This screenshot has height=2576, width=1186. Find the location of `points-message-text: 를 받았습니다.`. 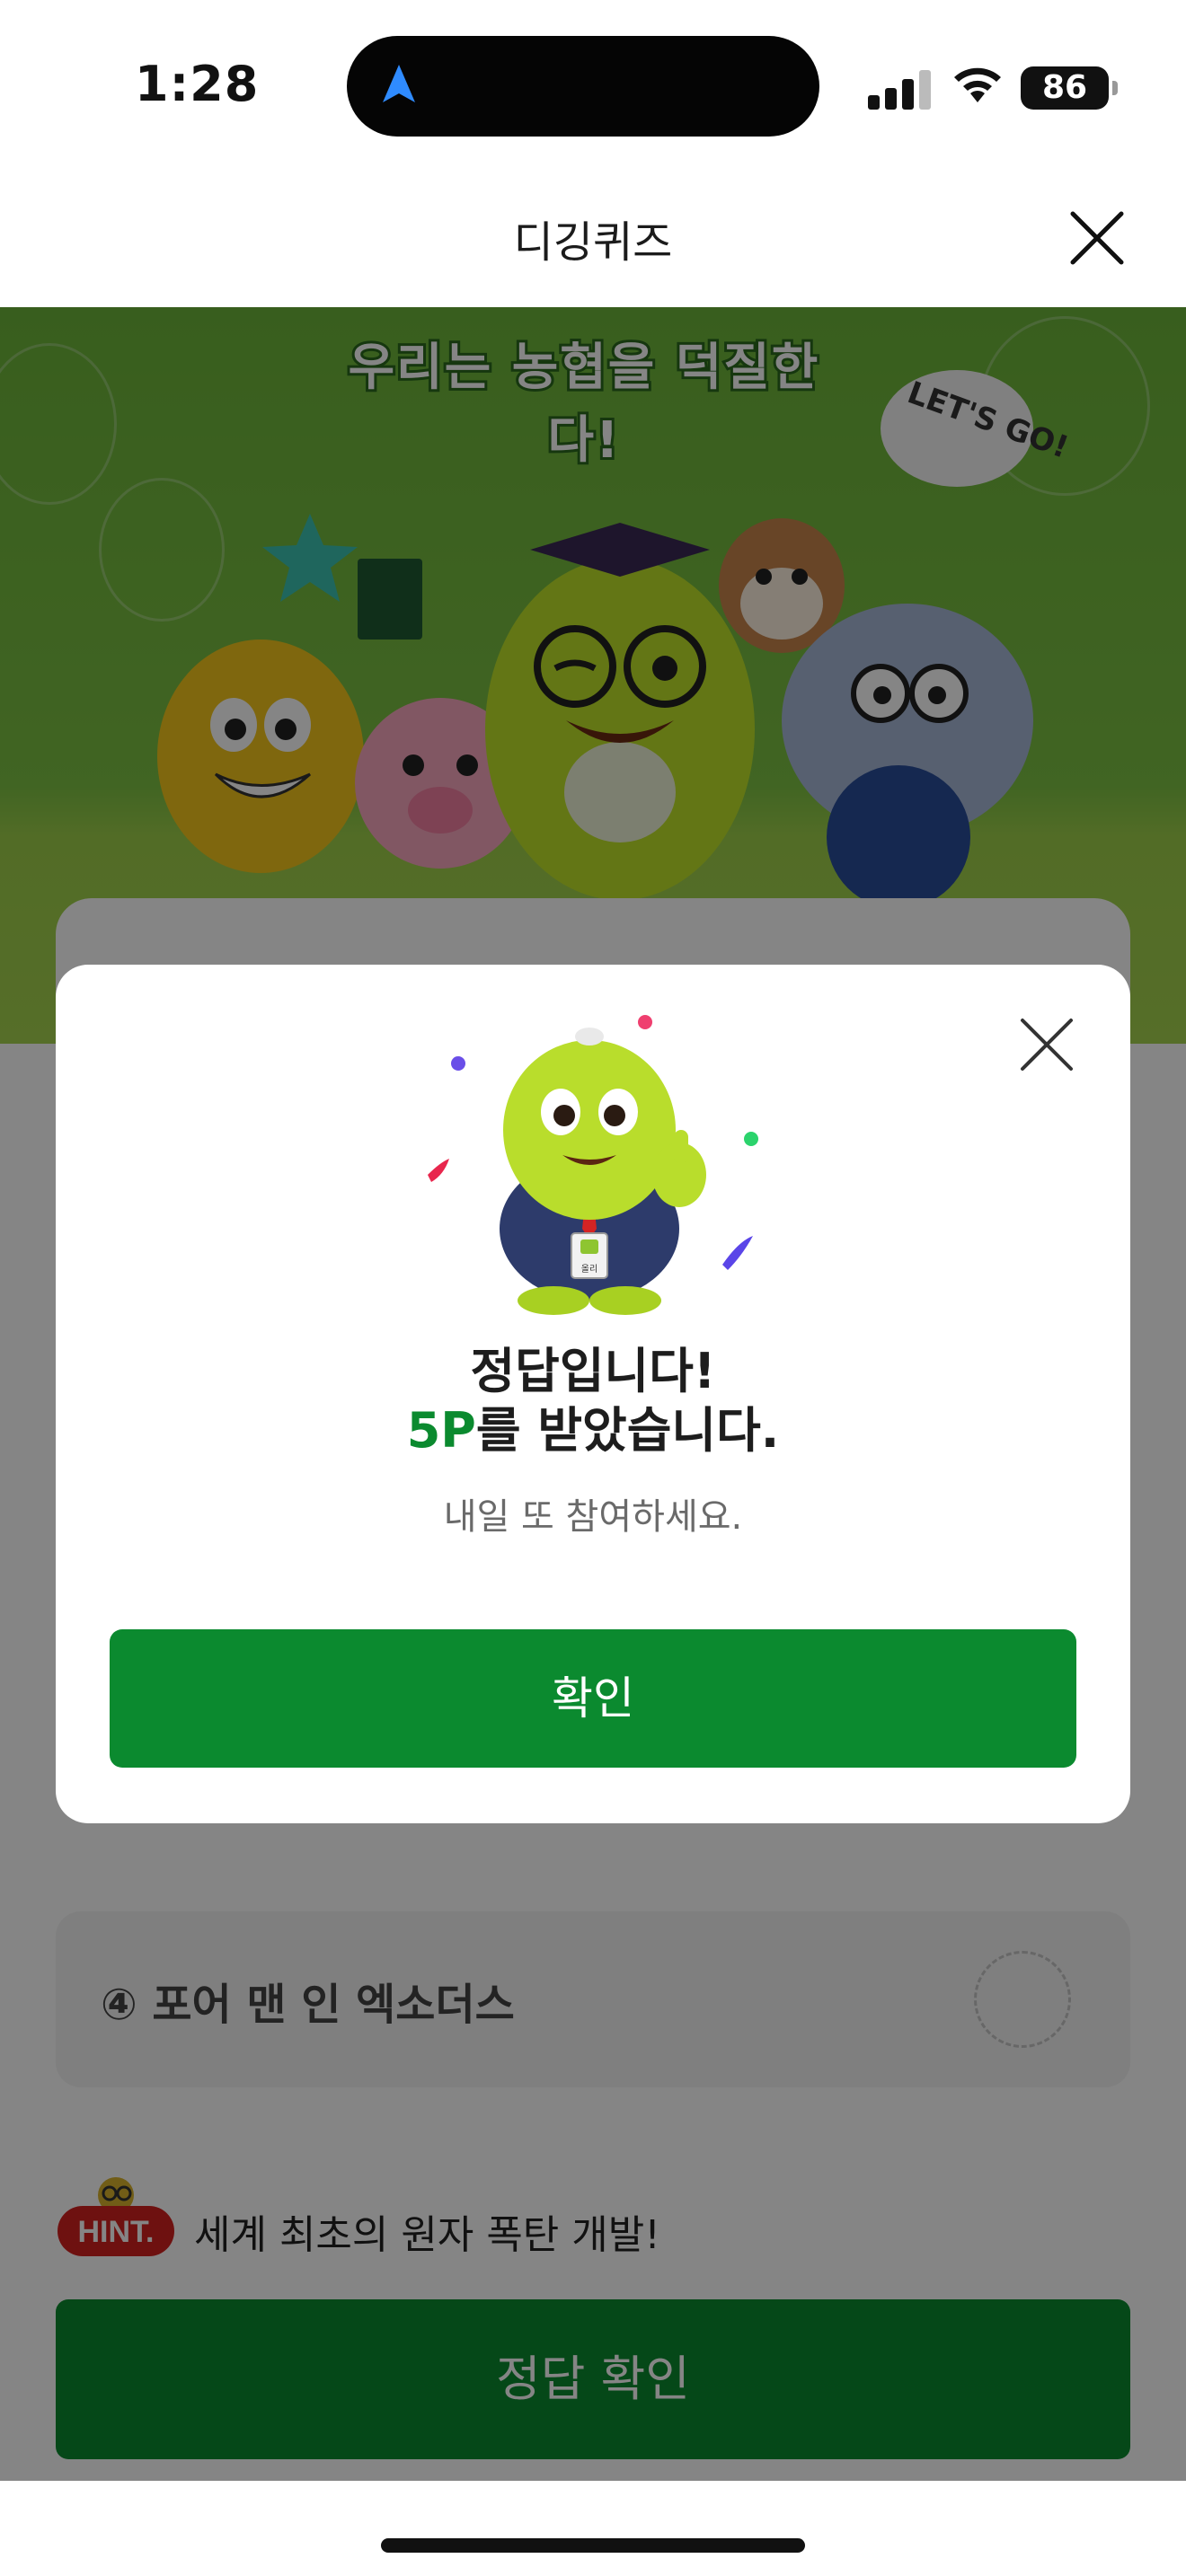

points-message-text: 를 받았습니다. is located at coordinates (627, 1430).